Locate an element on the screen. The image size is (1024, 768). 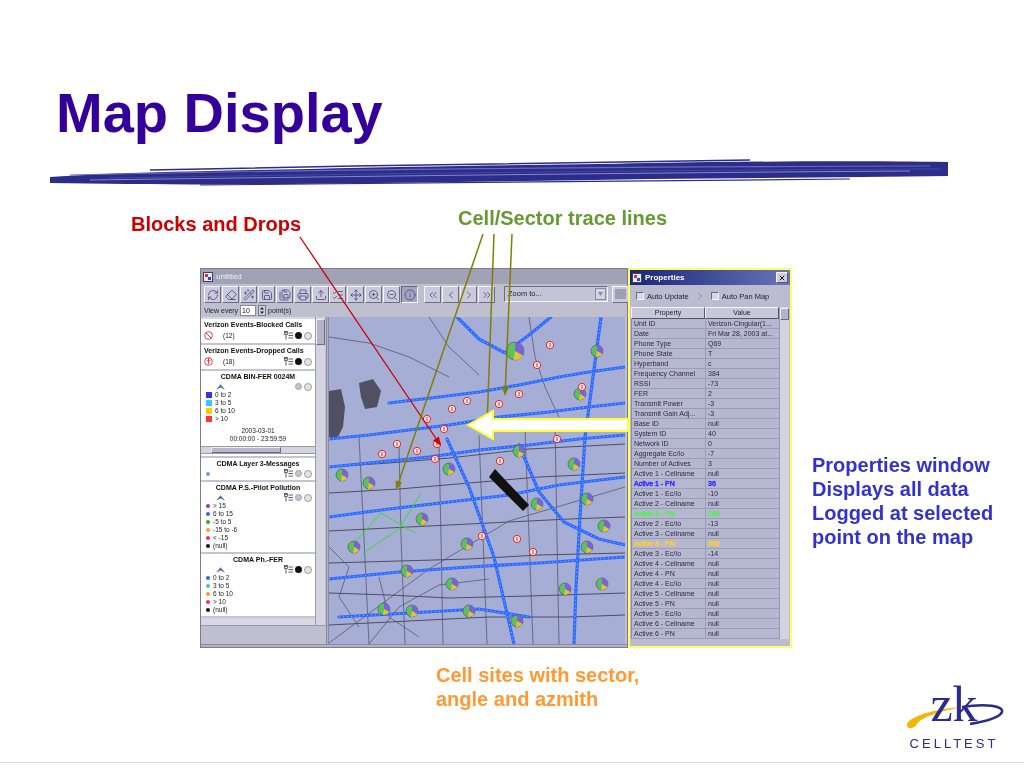
upload-icon is located at coordinates (320, 294).